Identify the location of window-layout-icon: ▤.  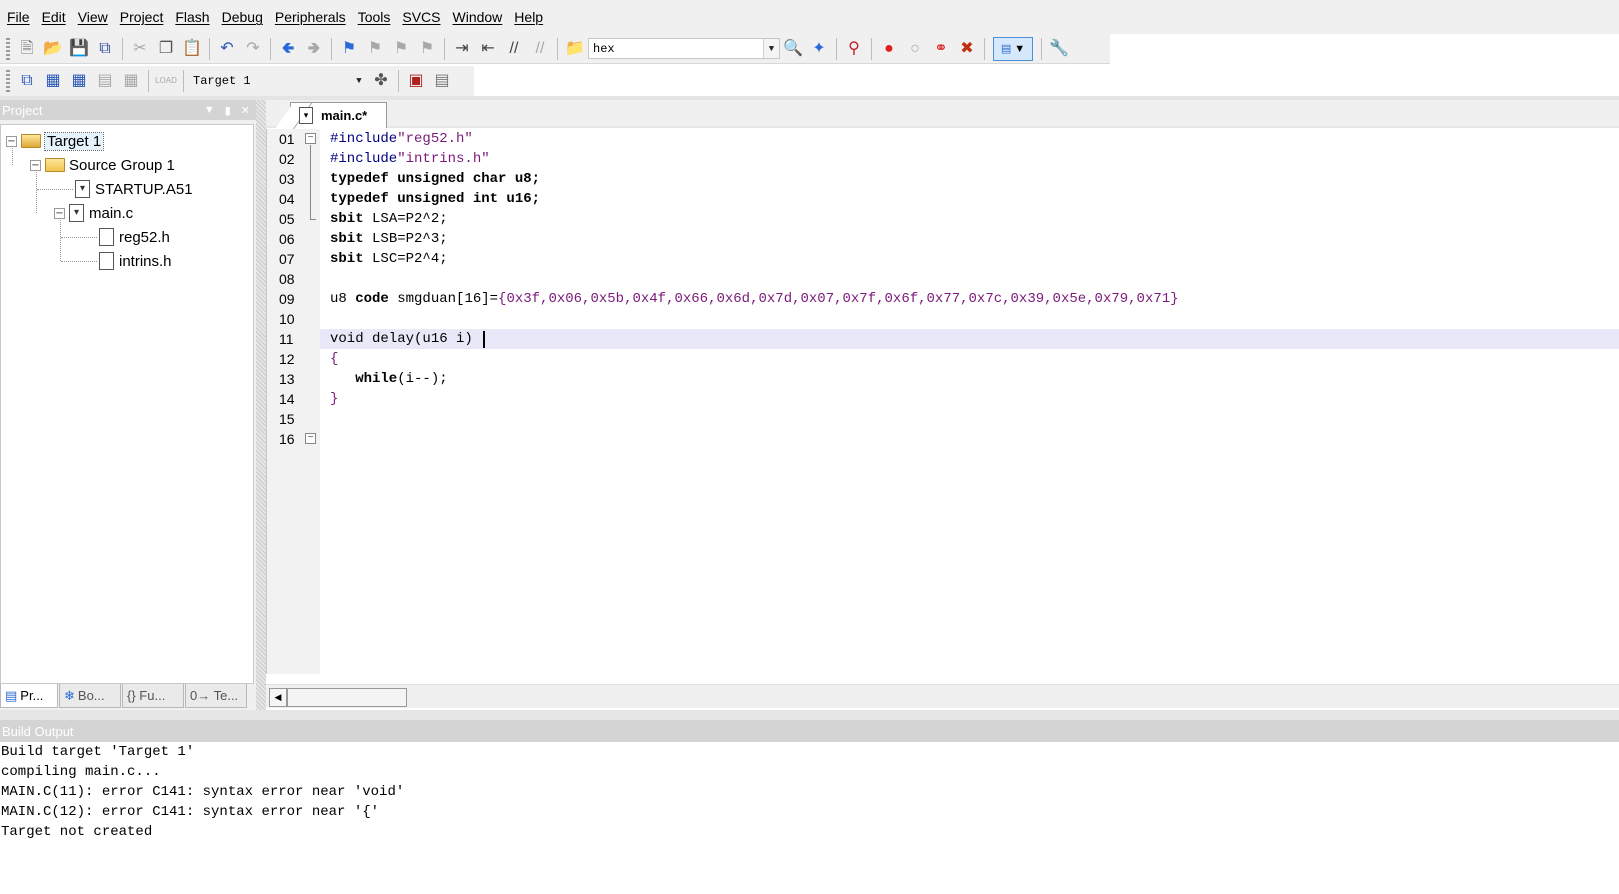
(1006, 49).